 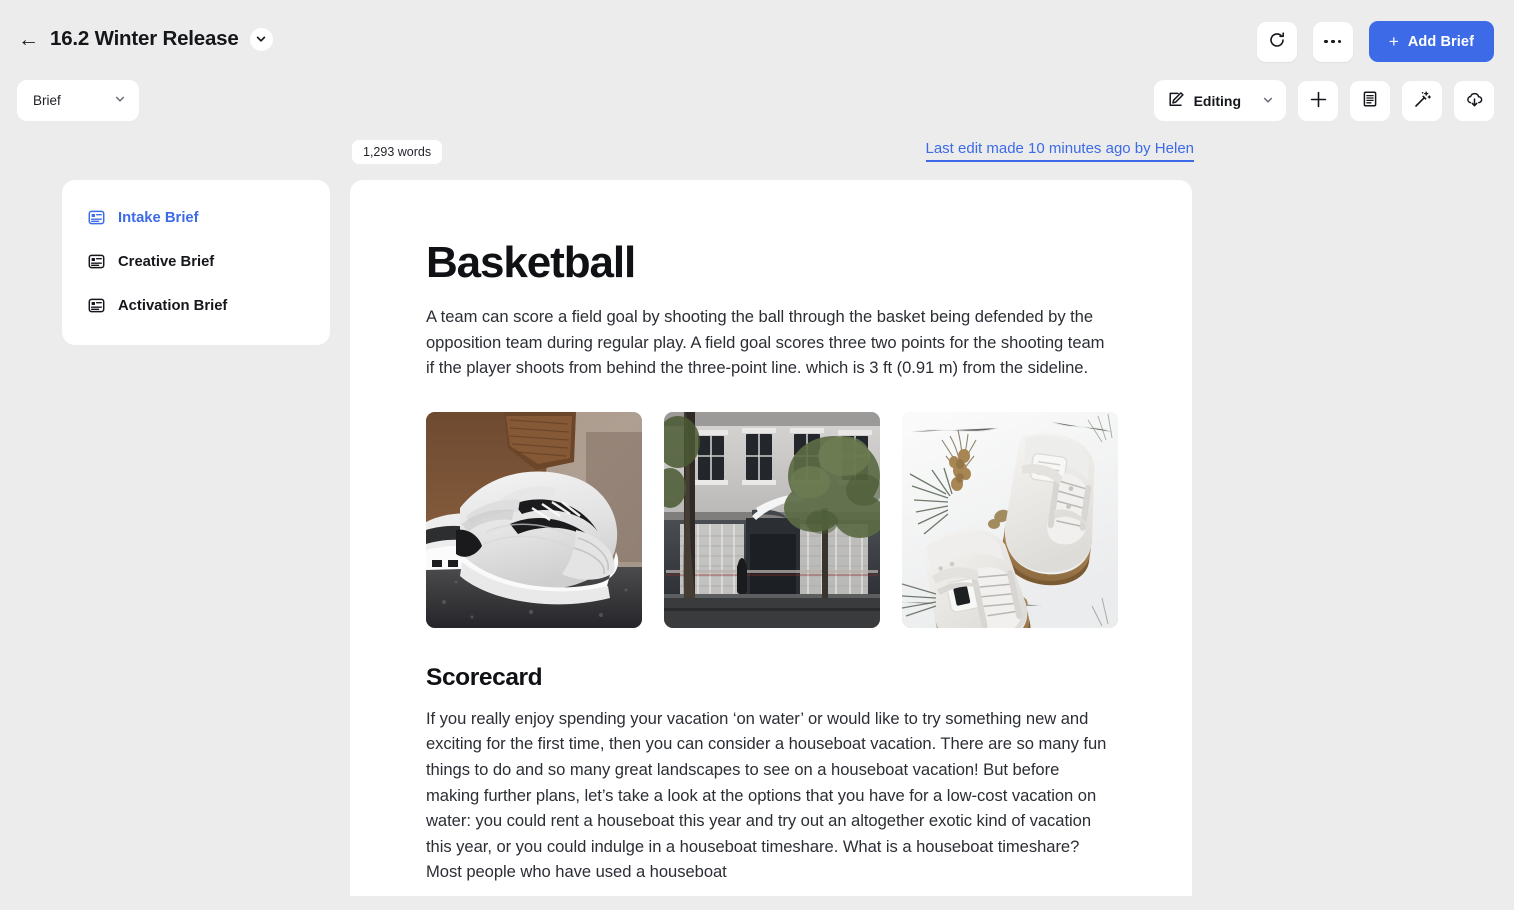 I want to click on sidebar-item-label: Creative Brief, so click(x=166, y=261).